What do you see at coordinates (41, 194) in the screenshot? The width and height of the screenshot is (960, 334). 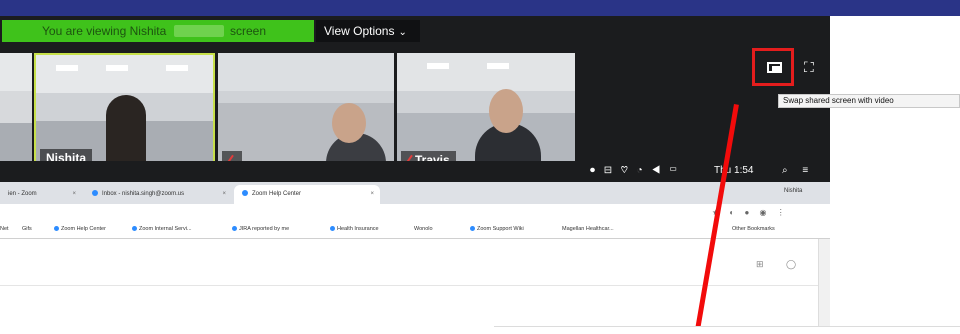 I see `browser-tab: ien - Zoom ×` at bounding box center [41, 194].